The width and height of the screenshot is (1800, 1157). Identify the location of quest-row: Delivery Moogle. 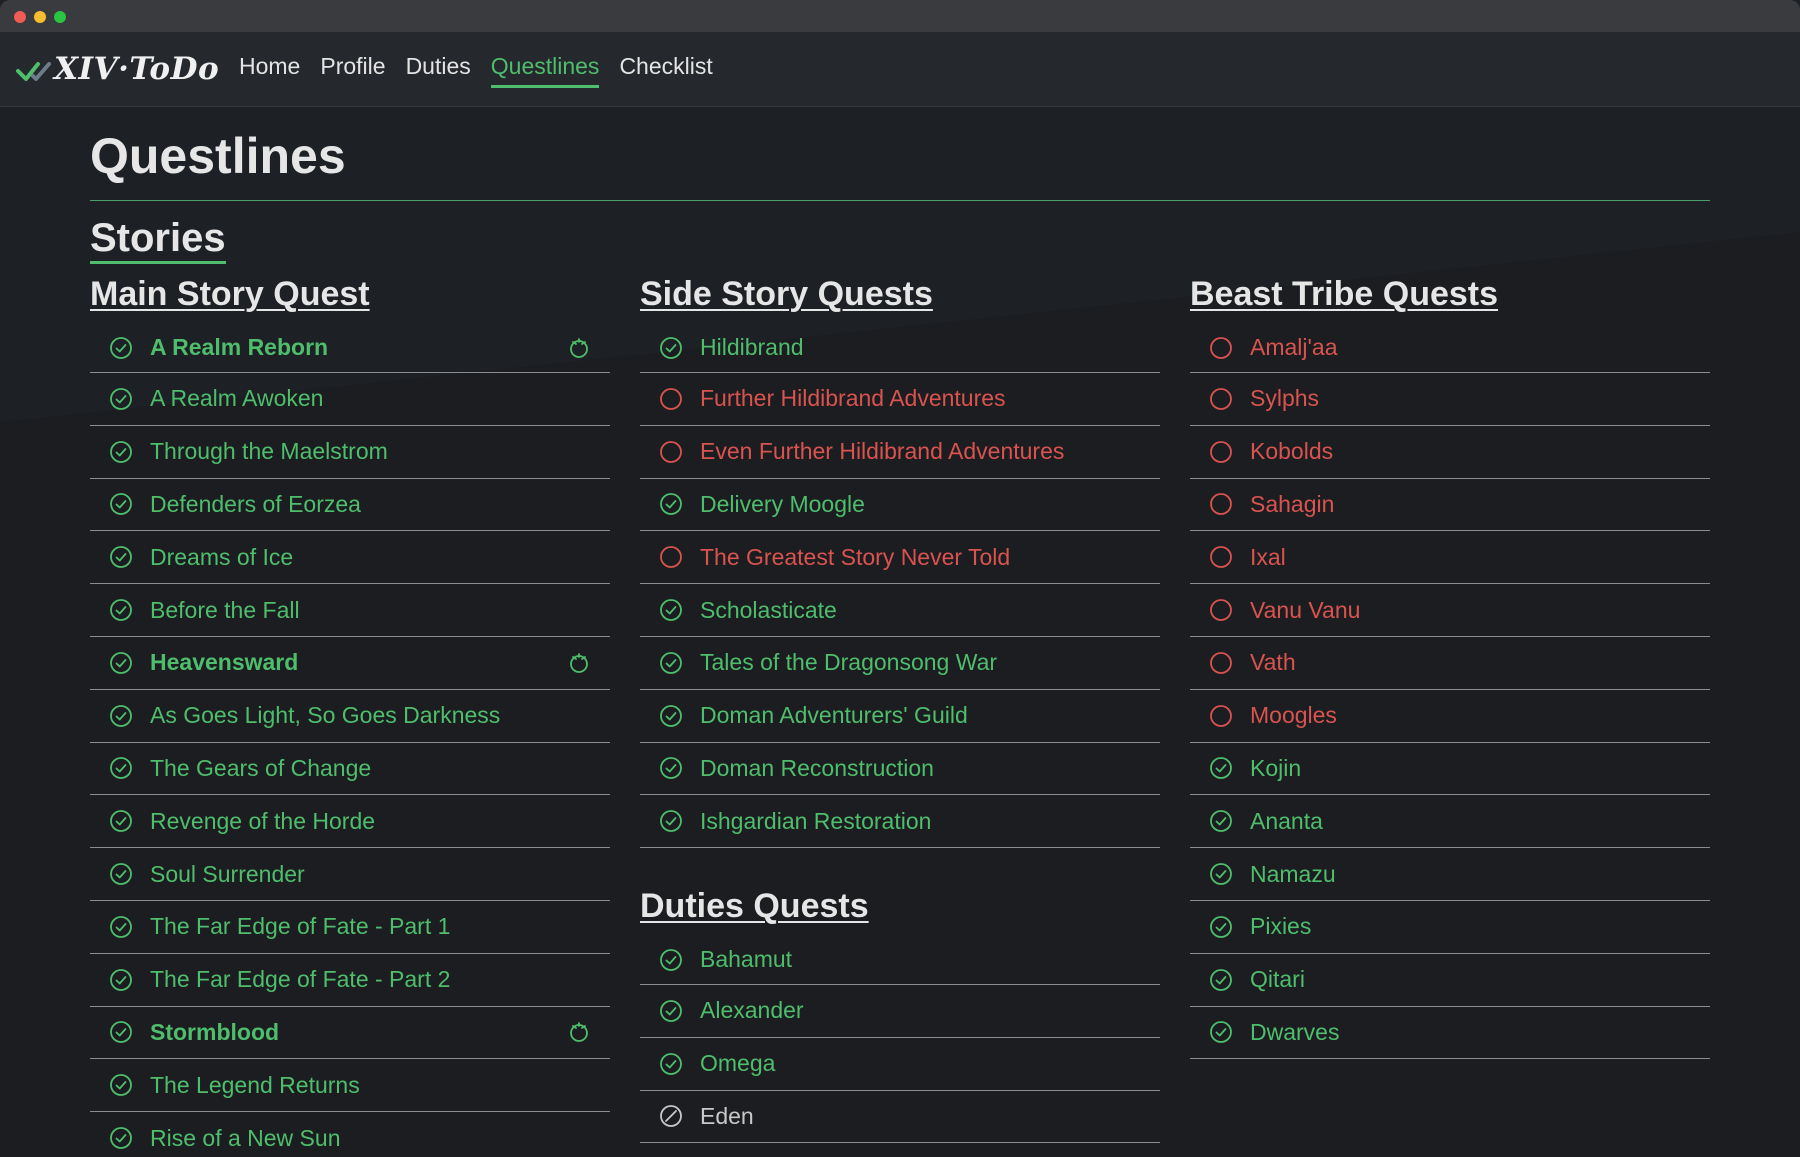
(900, 505).